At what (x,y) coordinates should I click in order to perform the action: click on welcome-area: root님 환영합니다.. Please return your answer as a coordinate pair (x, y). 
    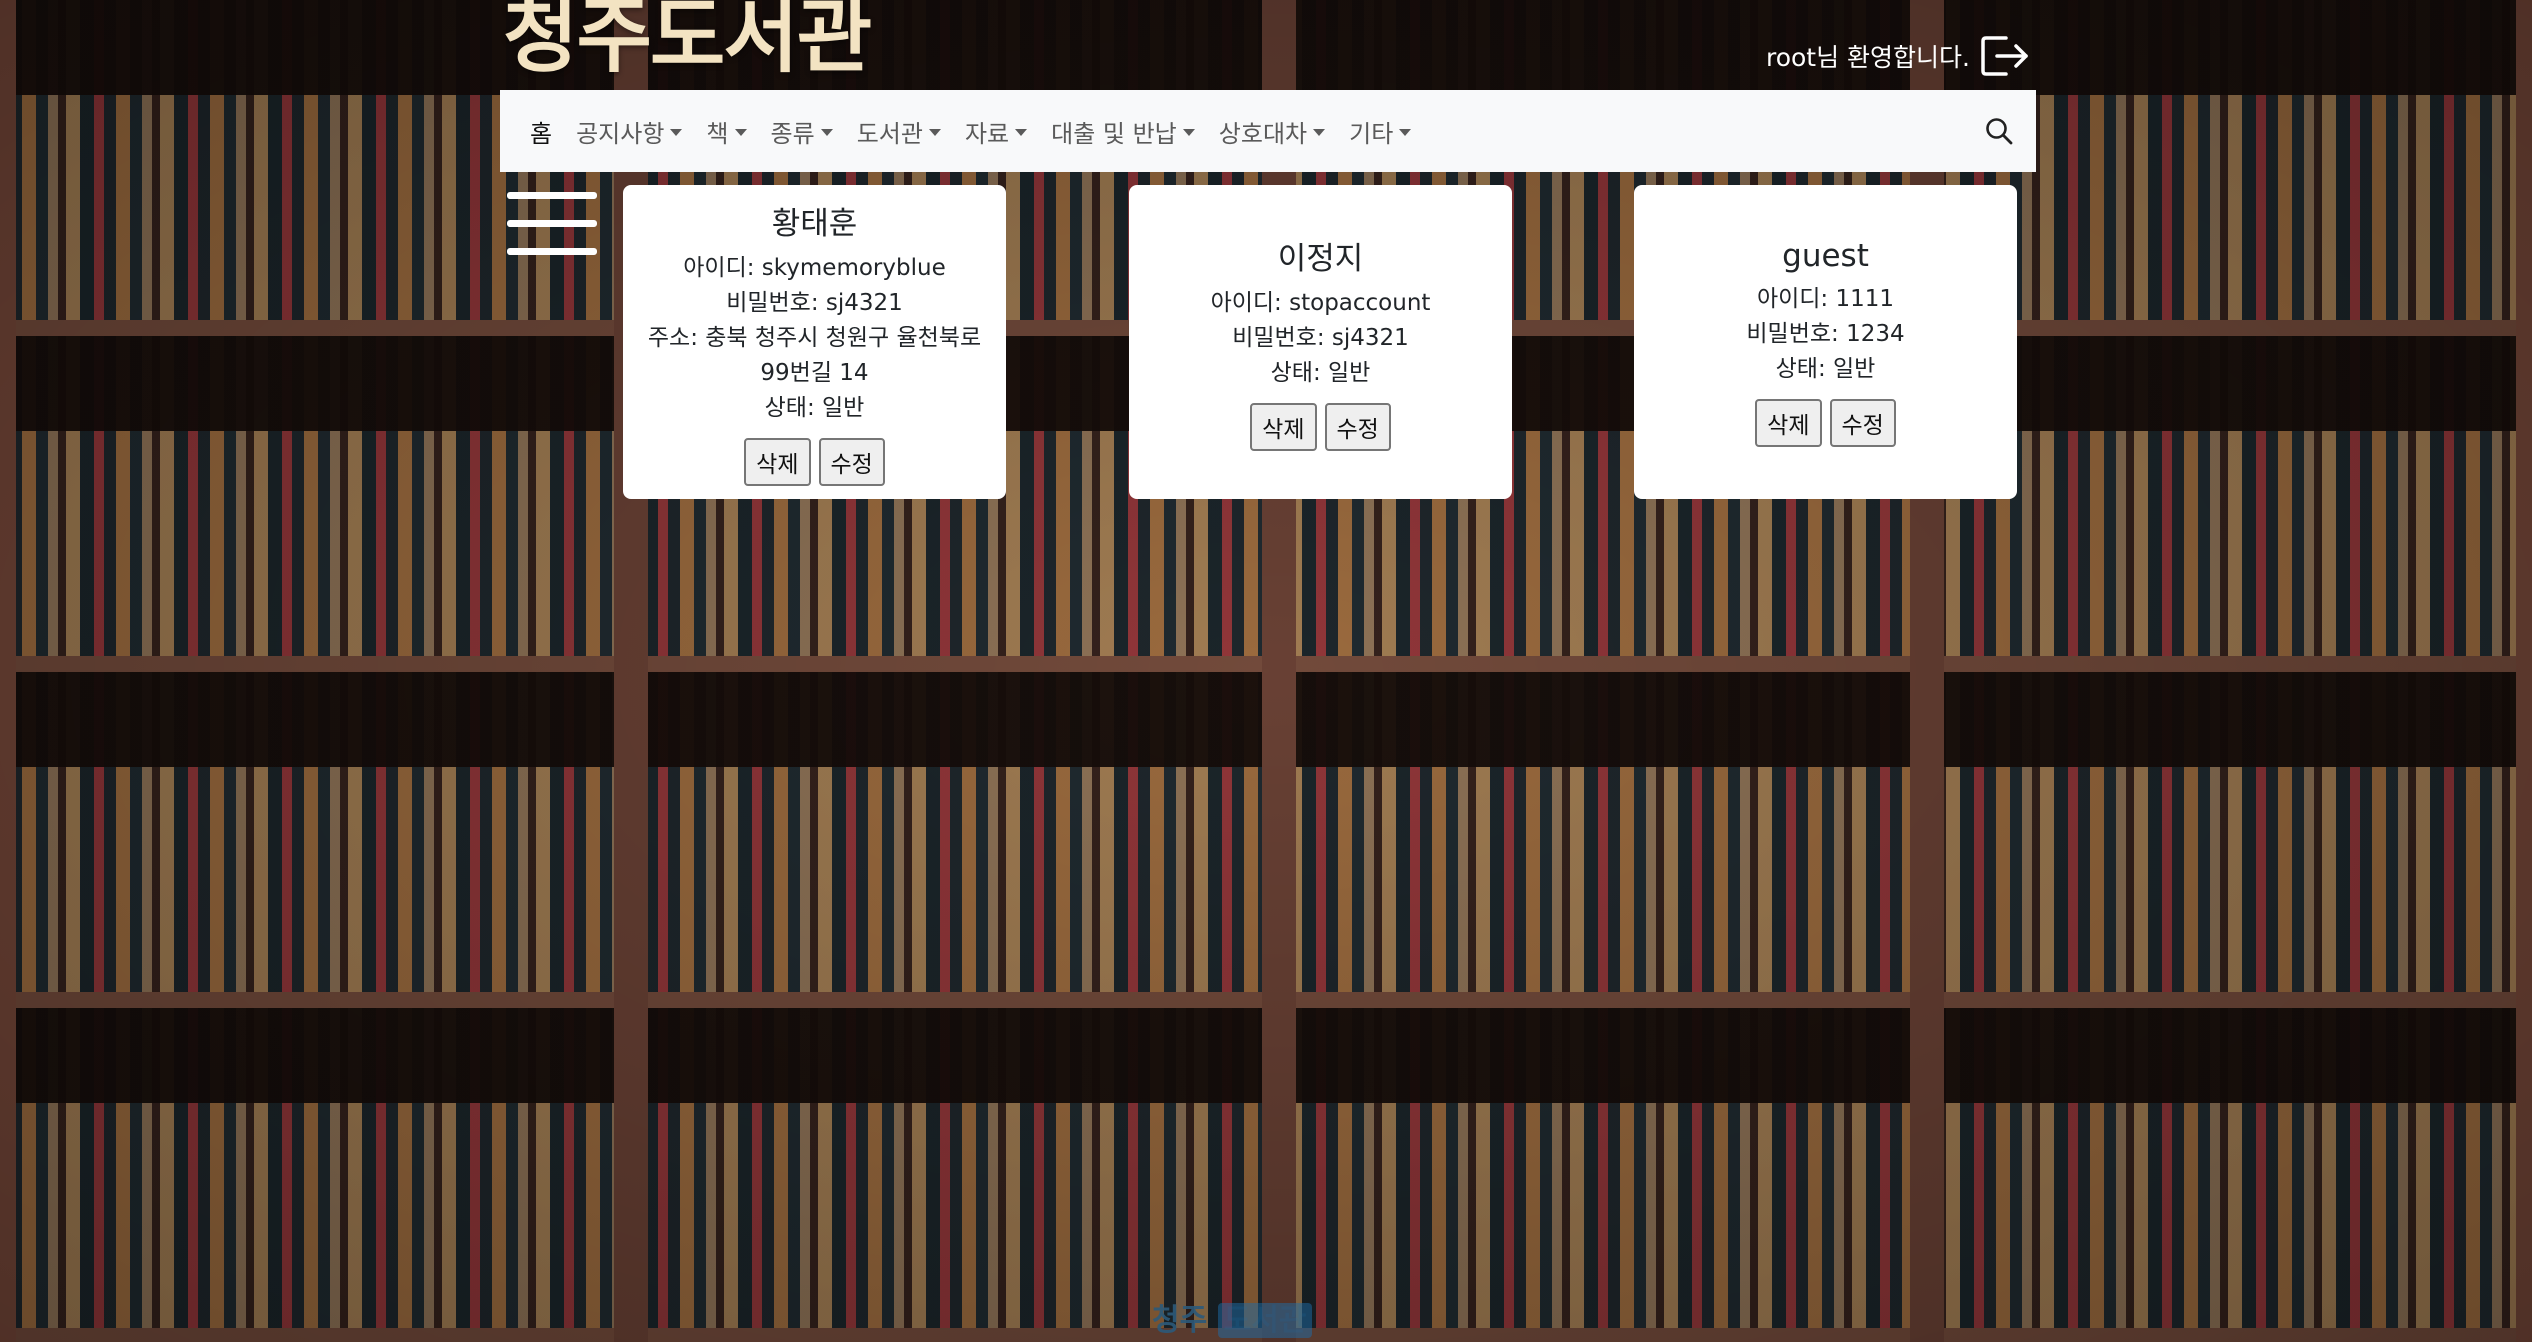
    Looking at the image, I should click on (1899, 56).